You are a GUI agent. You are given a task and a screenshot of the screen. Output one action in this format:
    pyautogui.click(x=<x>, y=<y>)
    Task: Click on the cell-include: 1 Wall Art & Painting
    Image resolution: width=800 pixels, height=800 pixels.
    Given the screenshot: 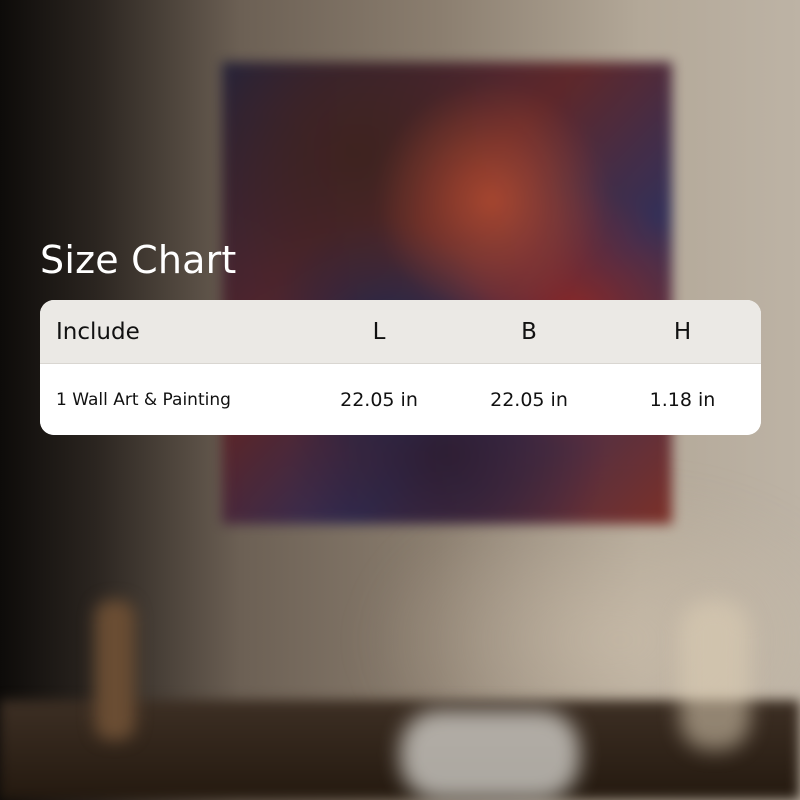 What is the action you would take?
    pyautogui.click(x=143, y=399)
    